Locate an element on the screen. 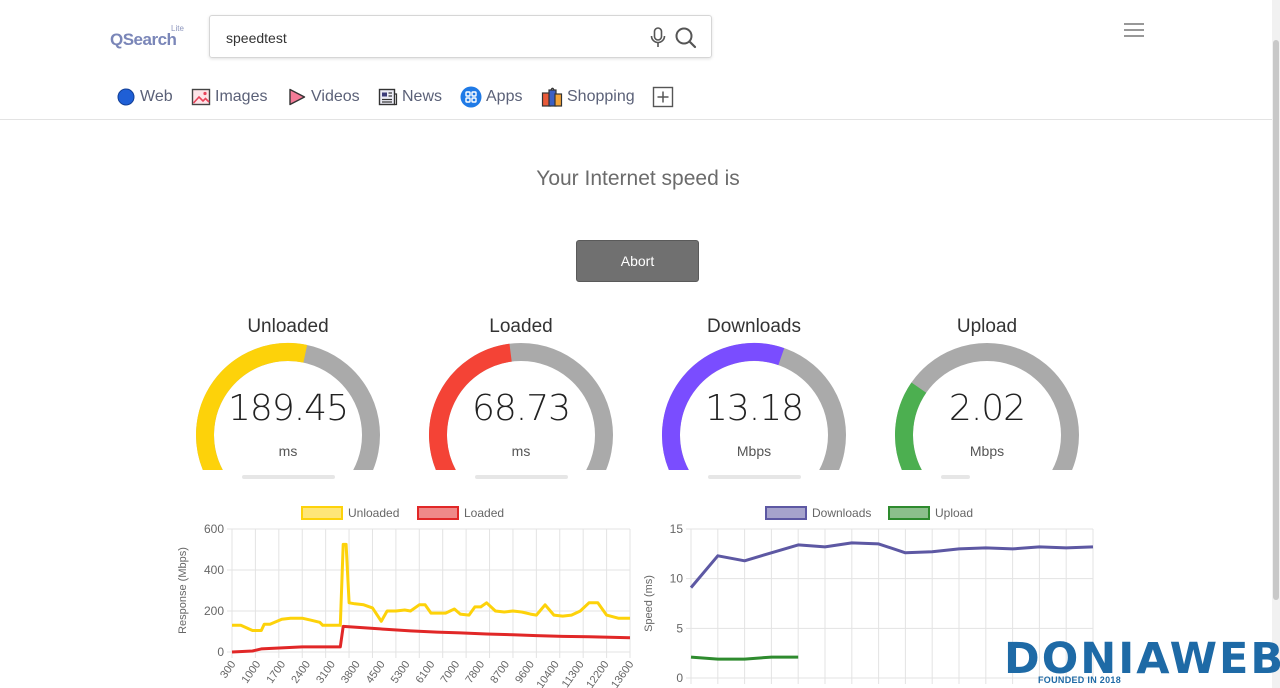 This screenshot has width=1280, height=688. tab-videos: Videos is located at coordinates (323, 97).